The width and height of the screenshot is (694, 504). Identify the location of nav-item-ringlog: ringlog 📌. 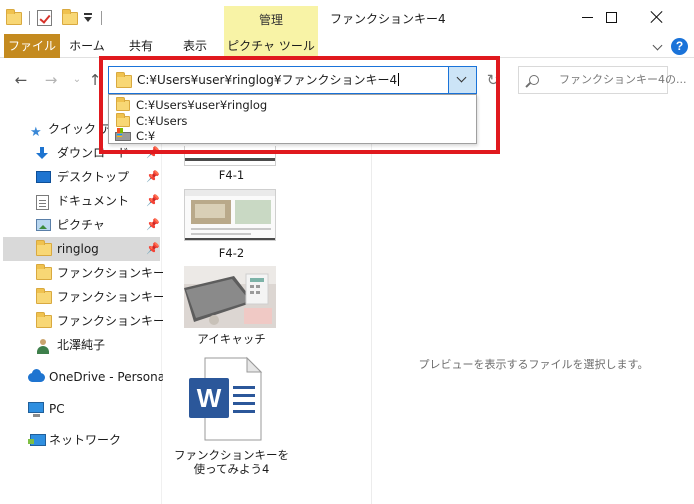
(81, 249).